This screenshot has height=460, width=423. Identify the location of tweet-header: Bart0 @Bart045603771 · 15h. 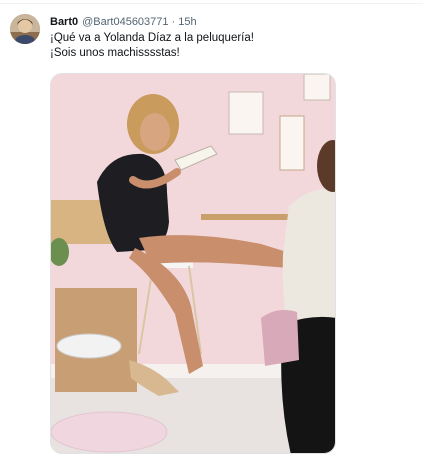
(123, 22).